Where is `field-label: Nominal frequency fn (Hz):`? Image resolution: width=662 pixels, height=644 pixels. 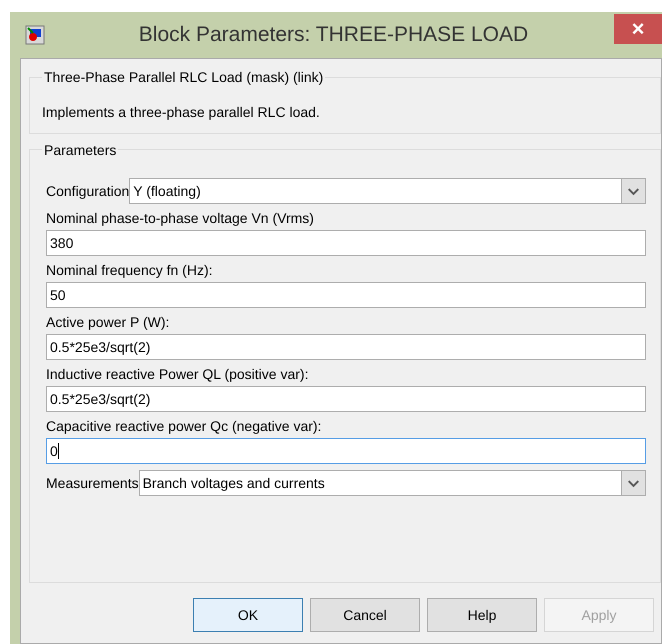
field-label: Nominal frequency fn (Hz): is located at coordinates (130, 270).